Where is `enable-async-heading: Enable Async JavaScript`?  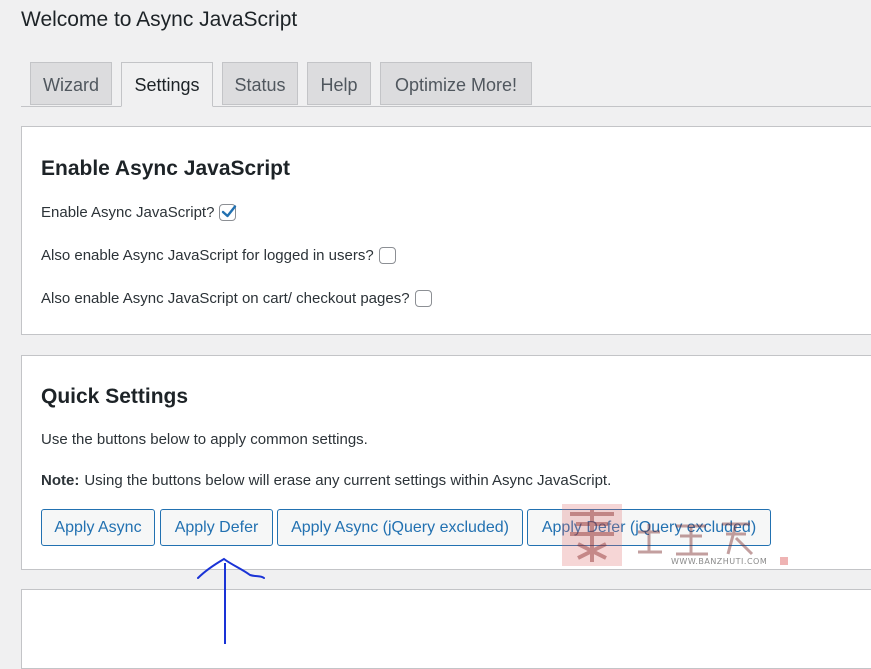 enable-async-heading: Enable Async JavaScript is located at coordinates (166, 168).